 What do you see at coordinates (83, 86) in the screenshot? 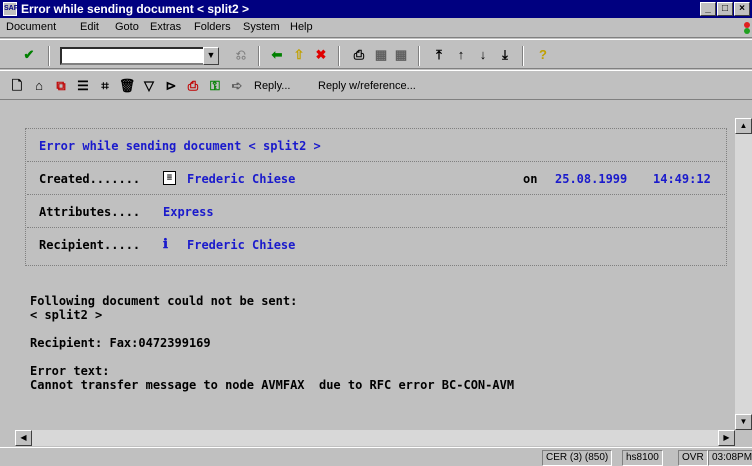
I see `folder-icon: ☰` at bounding box center [83, 86].